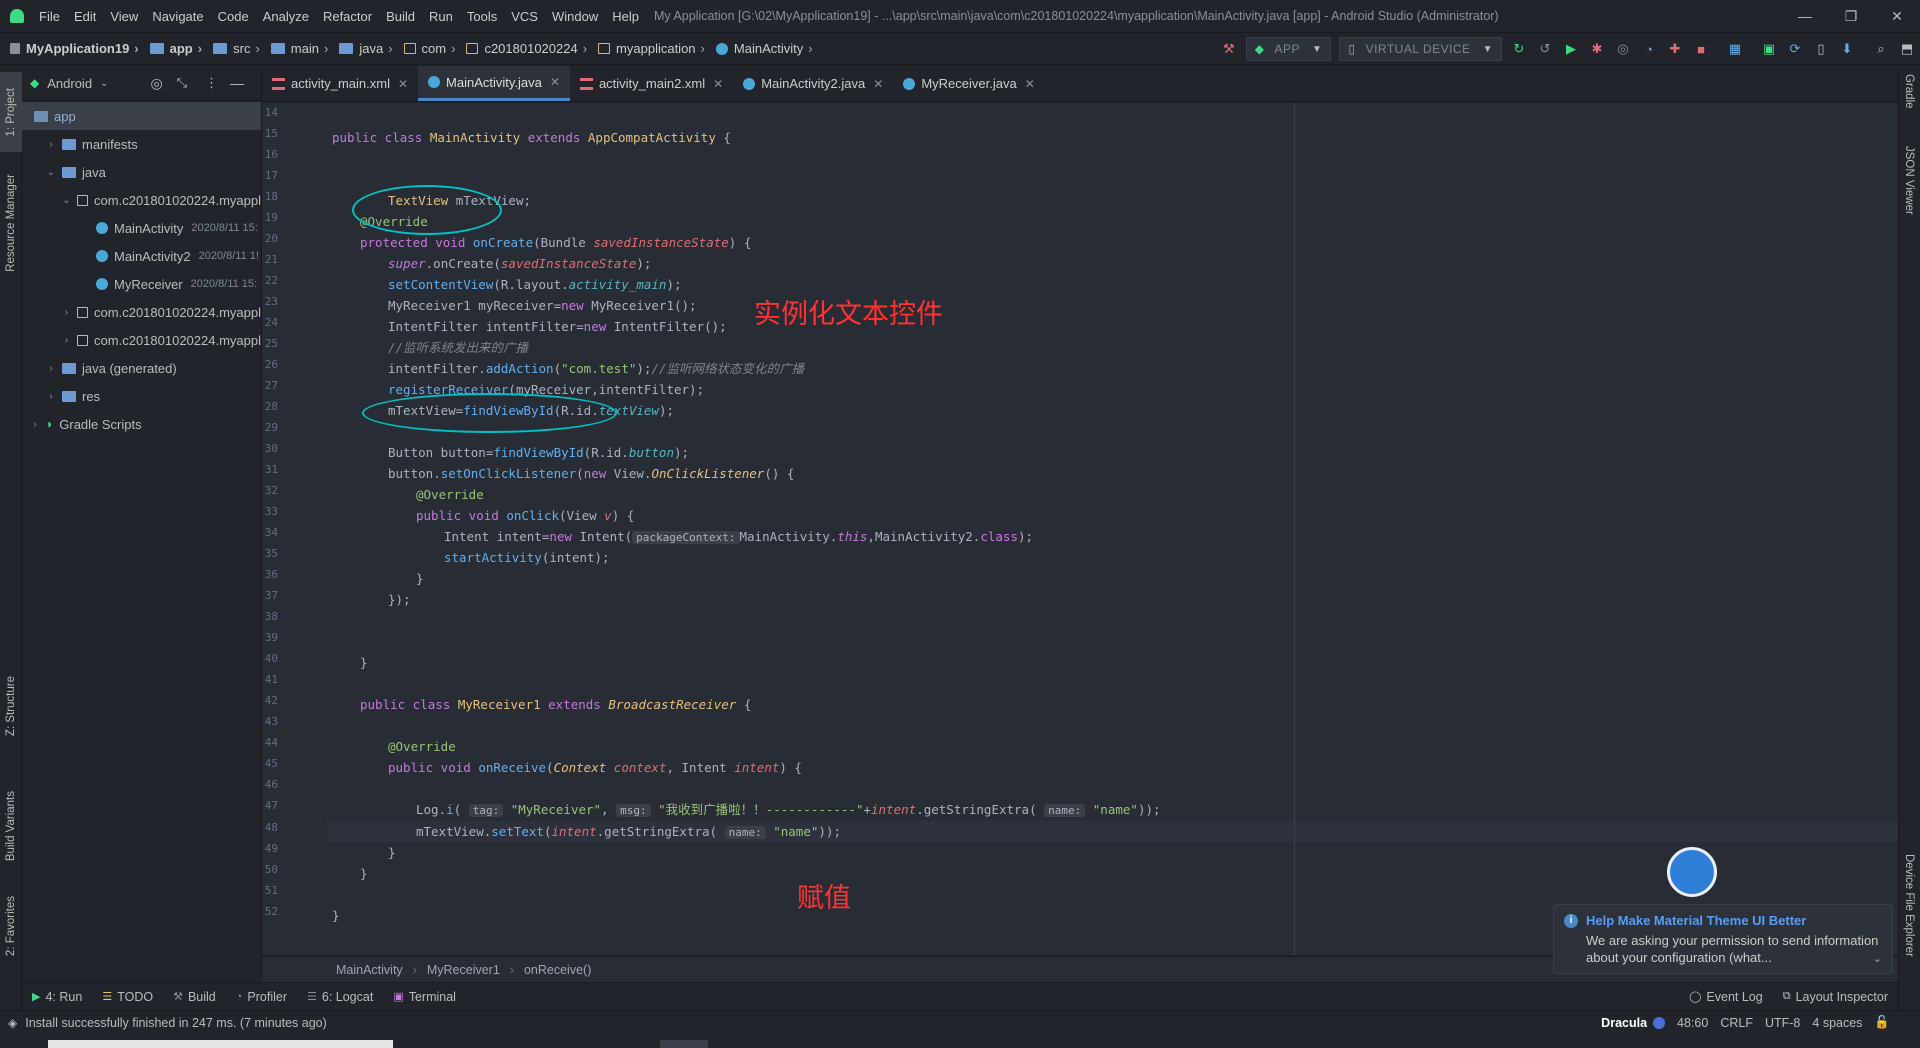 This screenshot has height=1048, width=1920. What do you see at coordinates (1623, 49) in the screenshot?
I see `coverage-icon: ◎` at bounding box center [1623, 49].